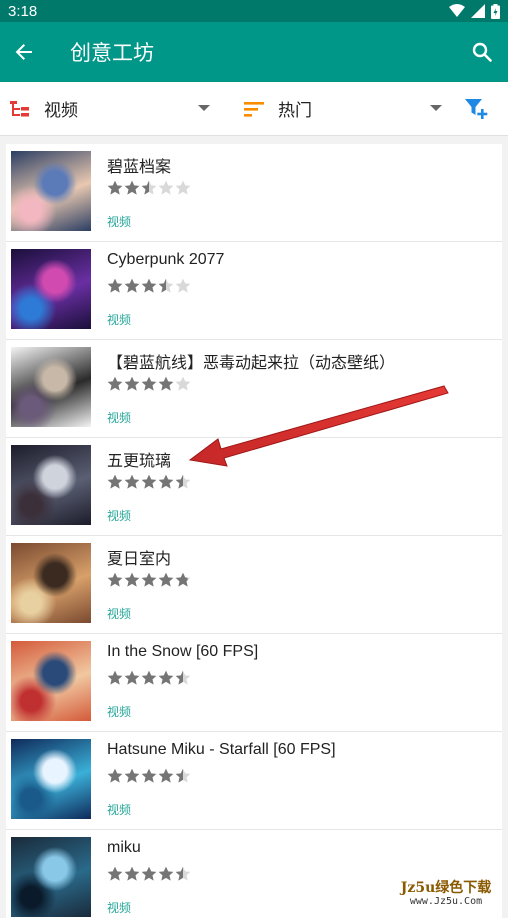  What do you see at coordinates (139, 167) in the screenshot?
I see `item-title: 碧蓝档案` at bounding box center [139, 167].